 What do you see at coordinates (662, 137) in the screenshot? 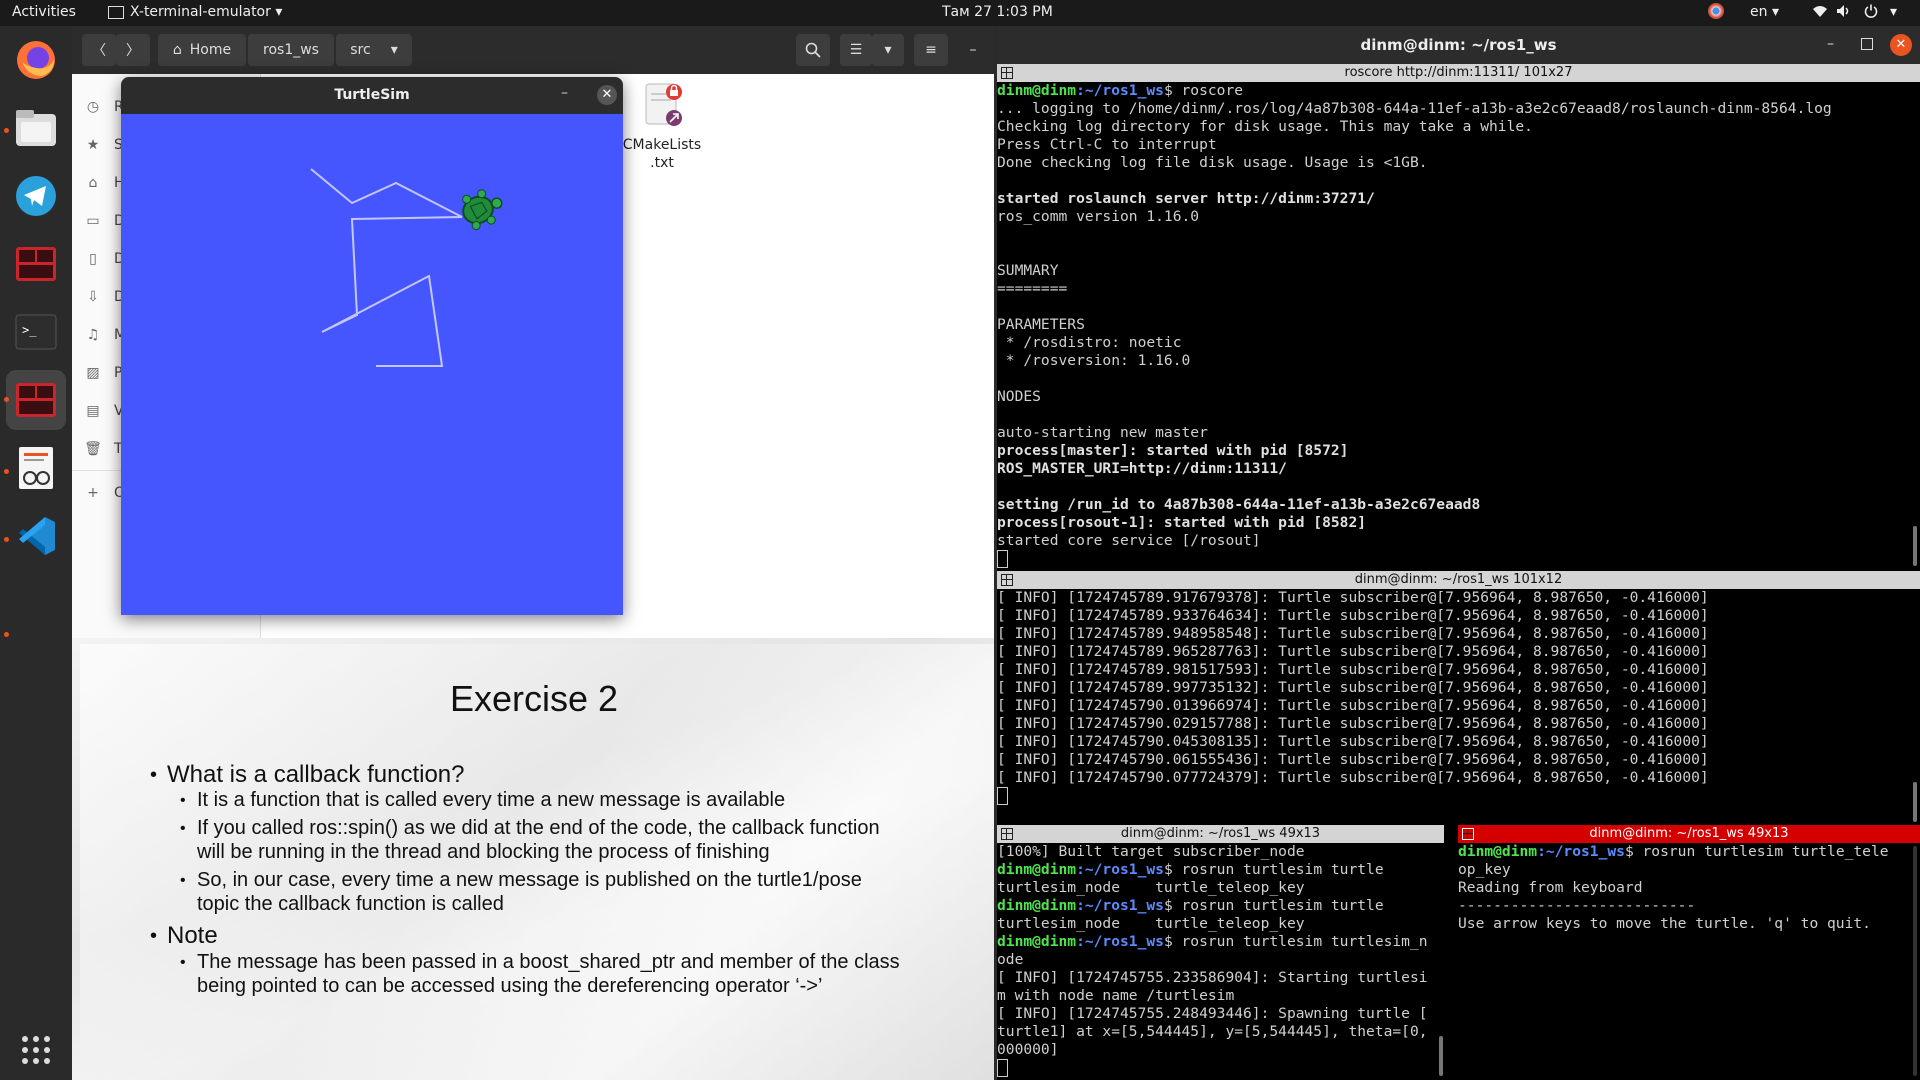
I see `file-cmakelists: CMakeLists .txt` at bounding box center [662, 137].